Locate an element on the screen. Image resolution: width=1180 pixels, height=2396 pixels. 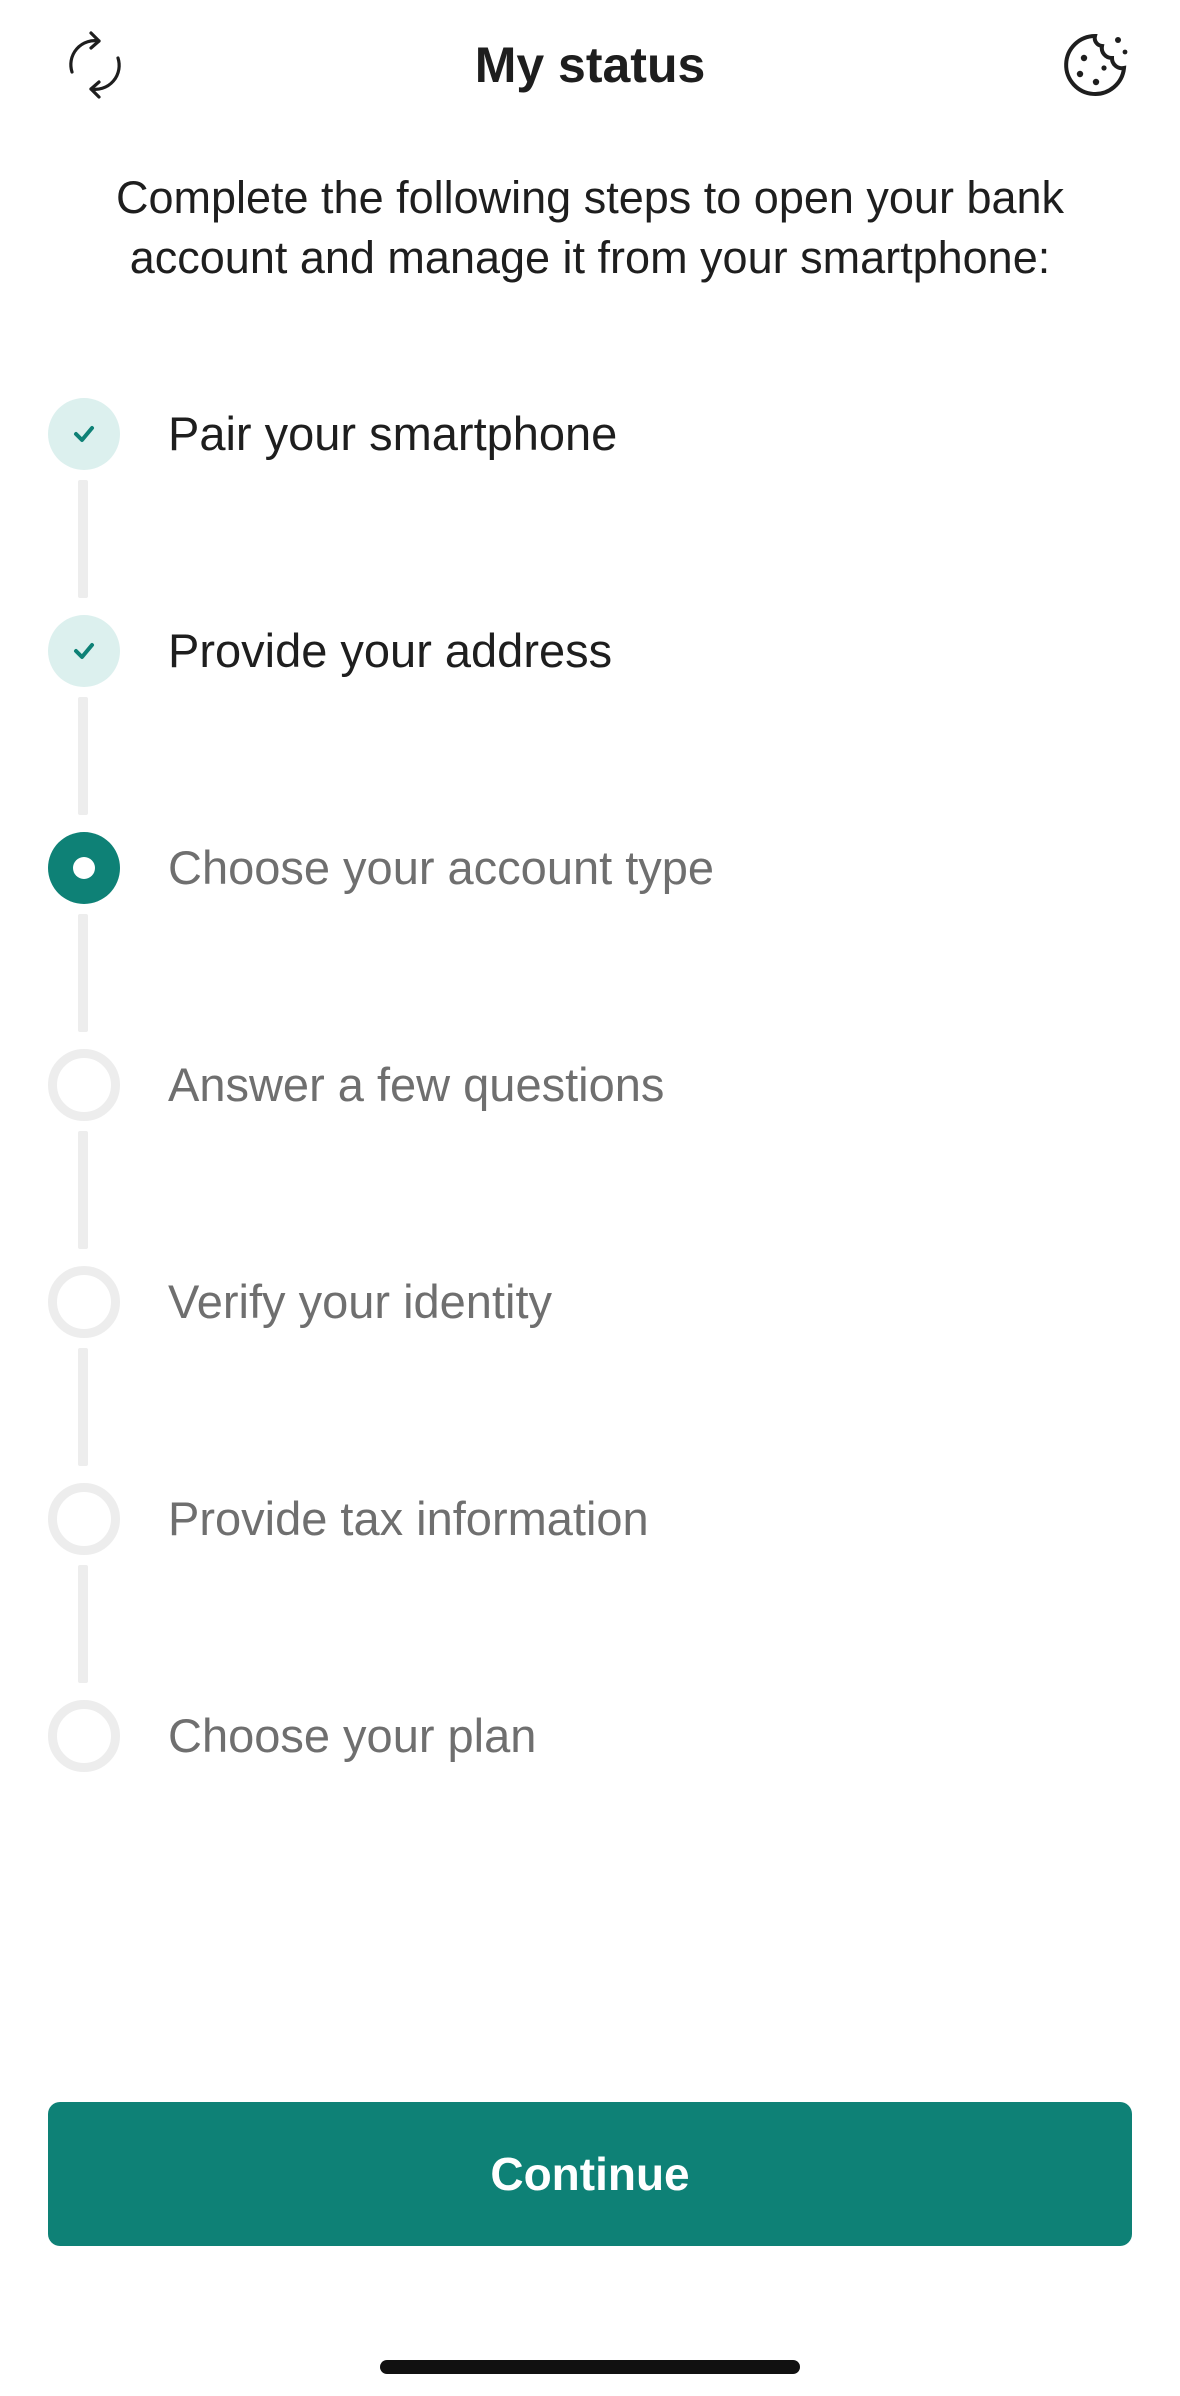
step-label: Choose your plan is located at coordinates (352, 1735).